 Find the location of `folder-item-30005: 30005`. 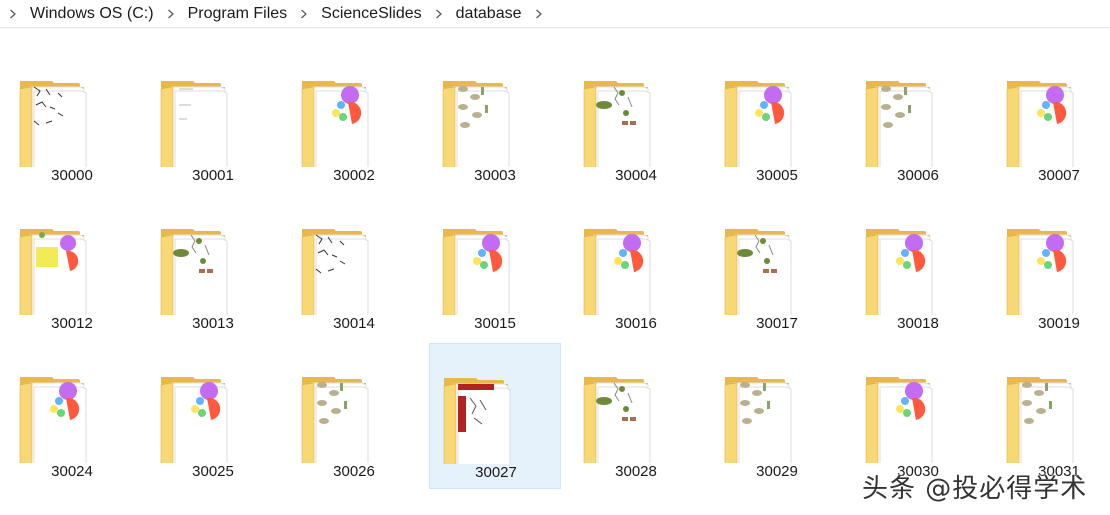

folder-item-30005: 30005 is located at coordinates (777, 120).